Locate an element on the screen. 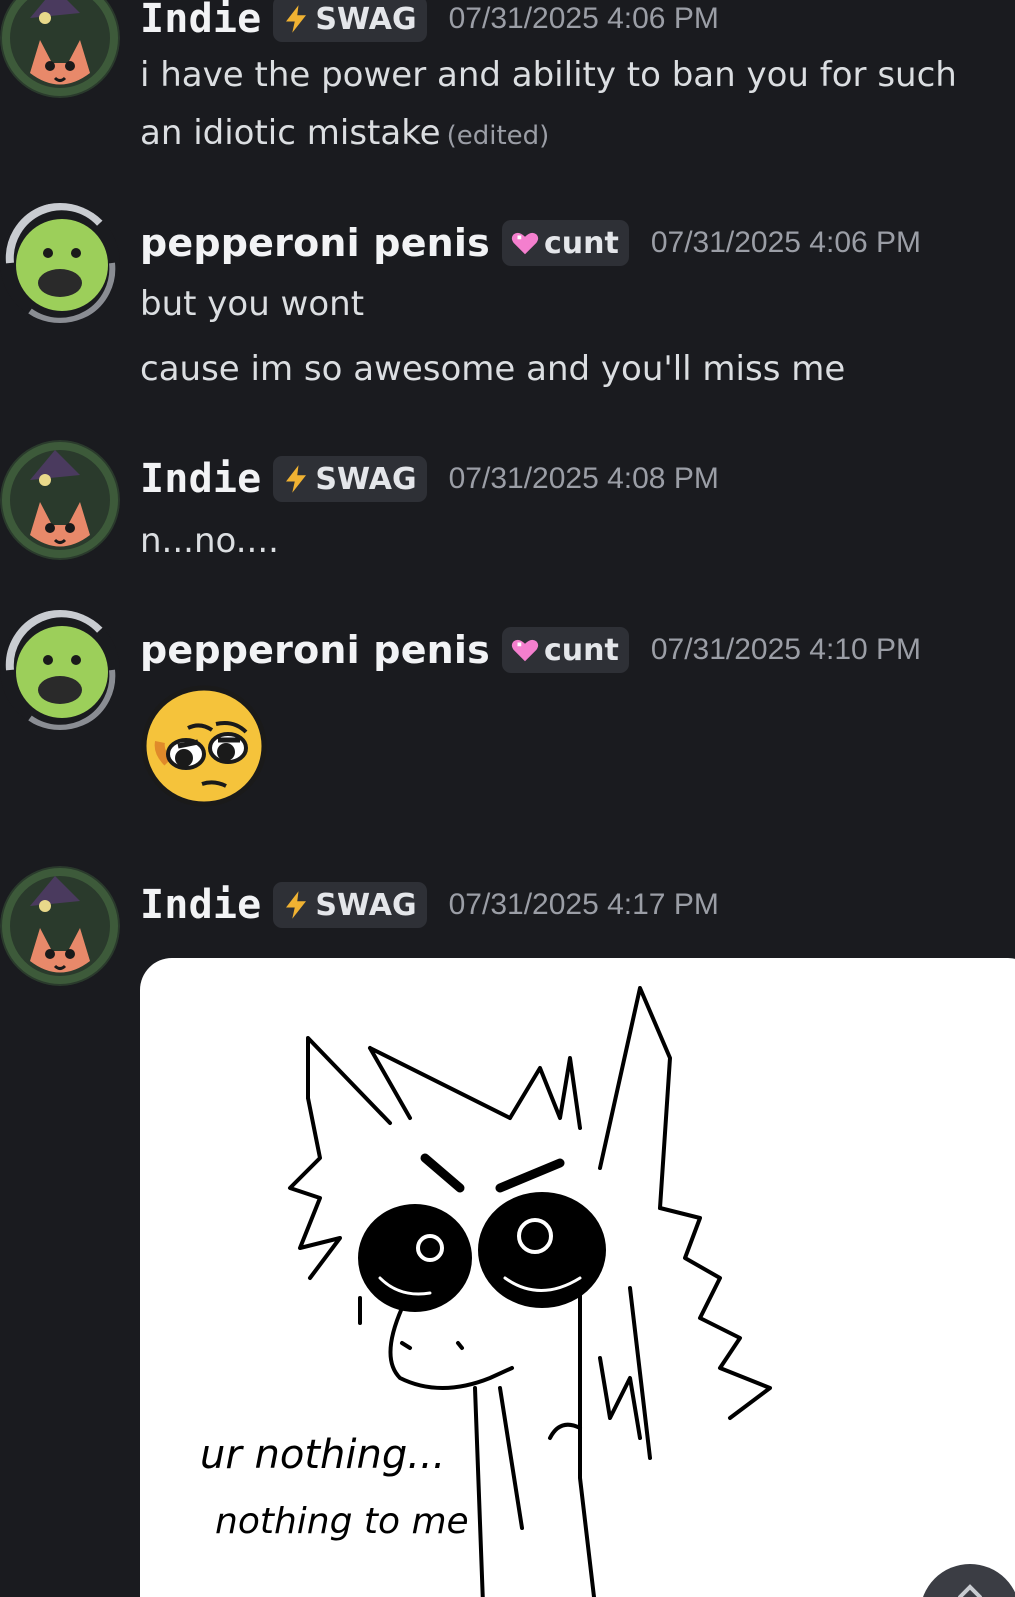  timestamp: 07/31/2025 4:17 PM is located at coordinates (583, 904).